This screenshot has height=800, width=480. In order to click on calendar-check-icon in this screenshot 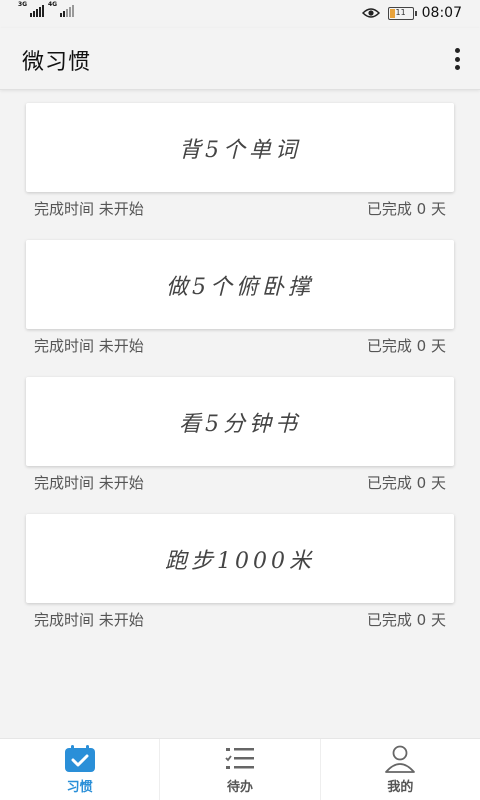, I will do `click(79, 758)`.